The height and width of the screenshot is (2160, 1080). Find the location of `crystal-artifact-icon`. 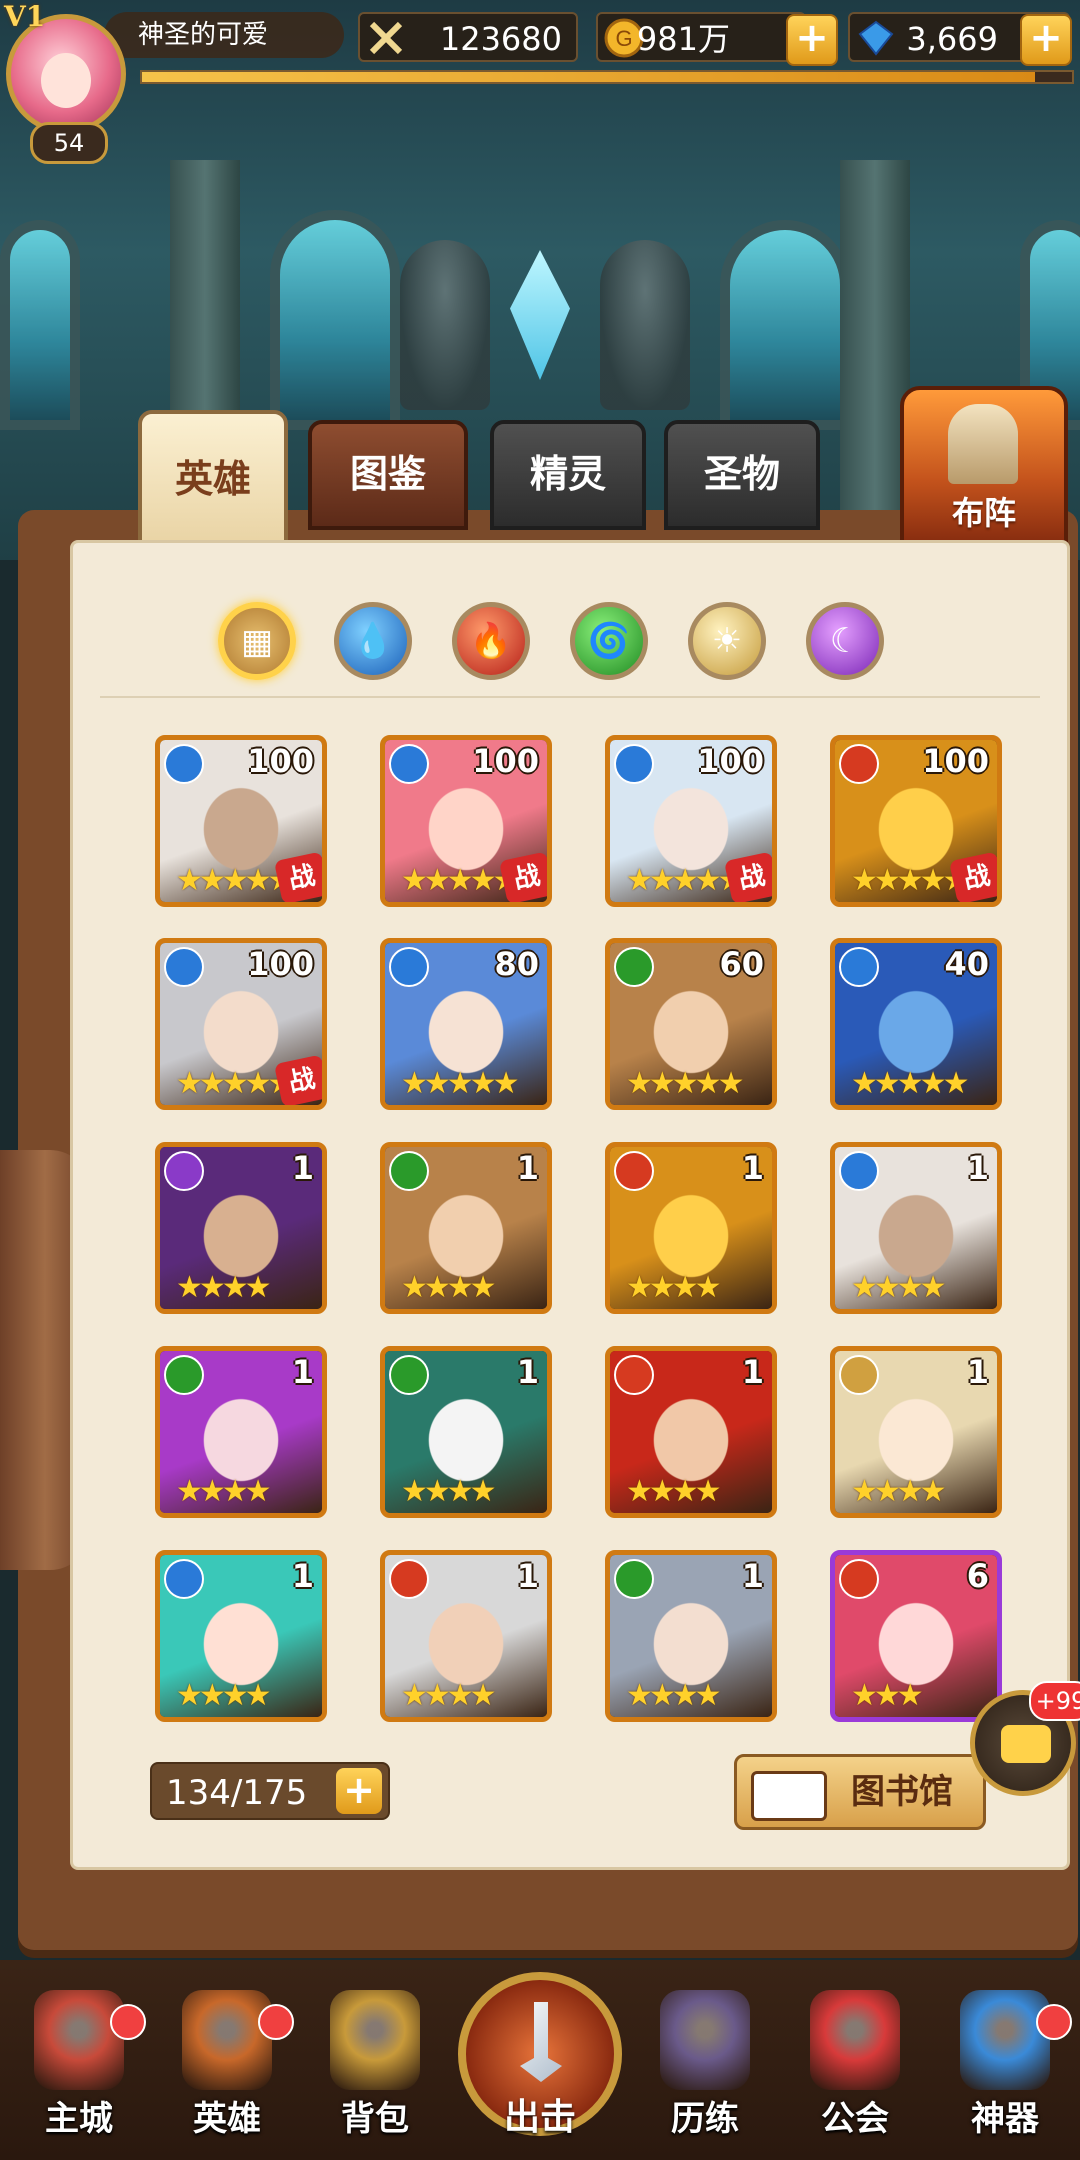

crystal-artifact-icon is located at coordinates (1005, 2040).